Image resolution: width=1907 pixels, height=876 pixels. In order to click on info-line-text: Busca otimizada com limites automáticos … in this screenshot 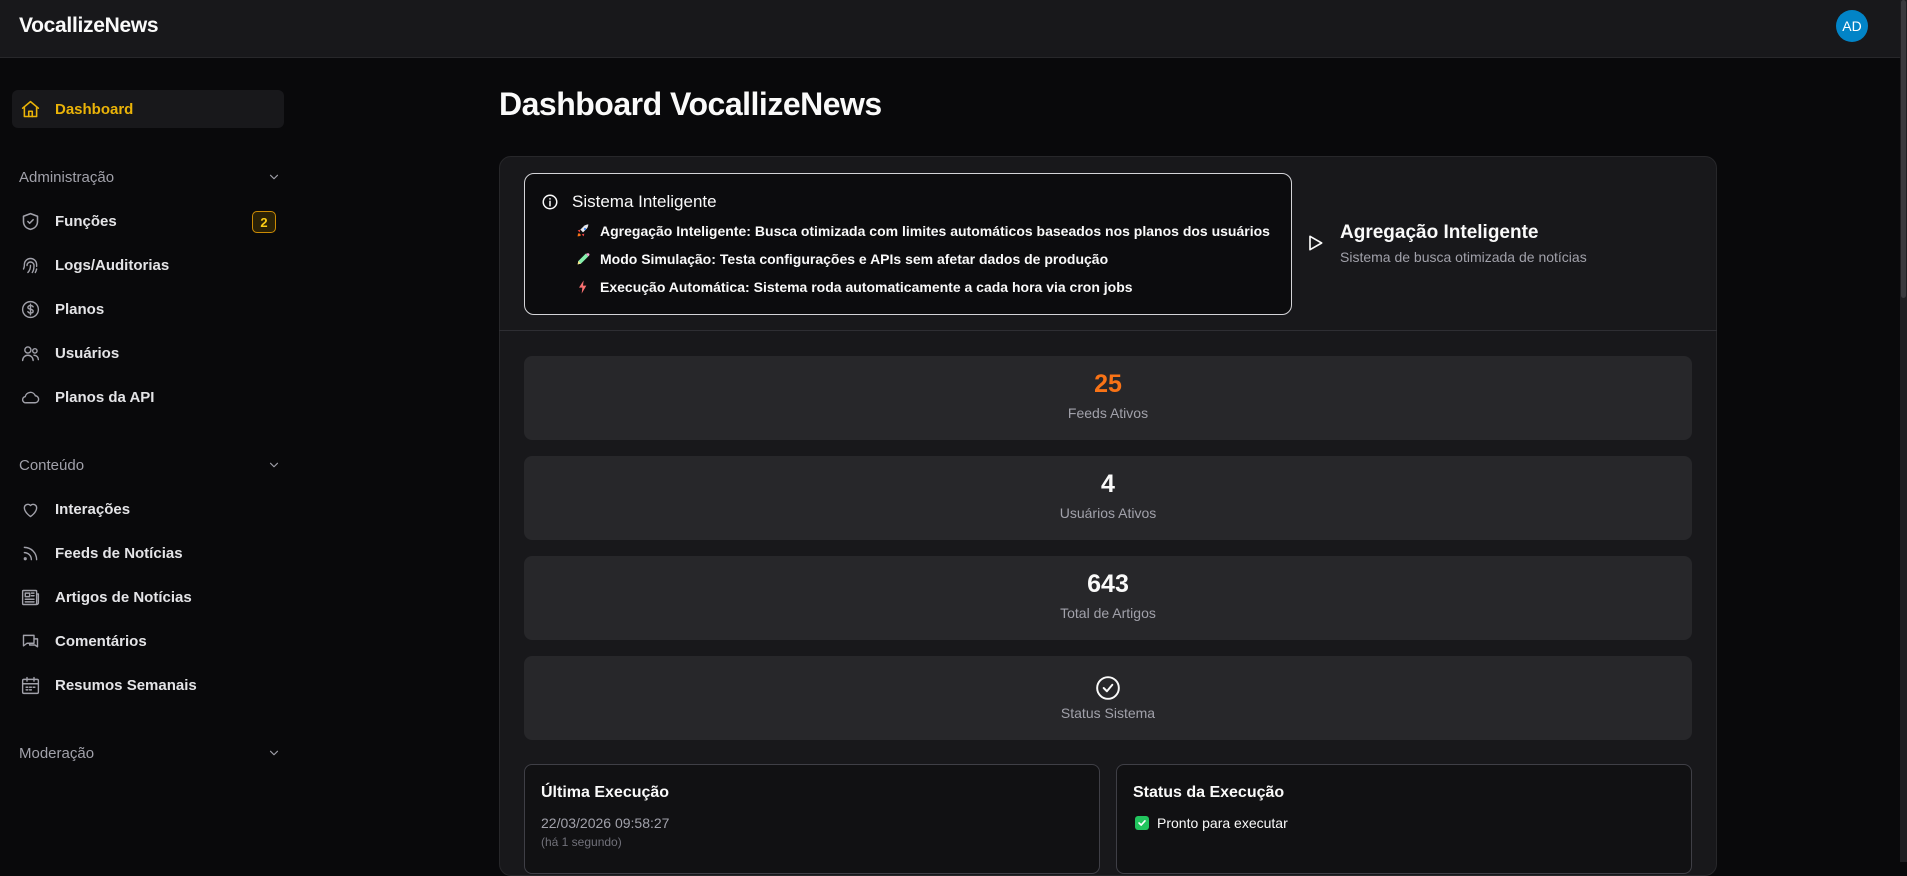, I will do `click(1012, 231)`.